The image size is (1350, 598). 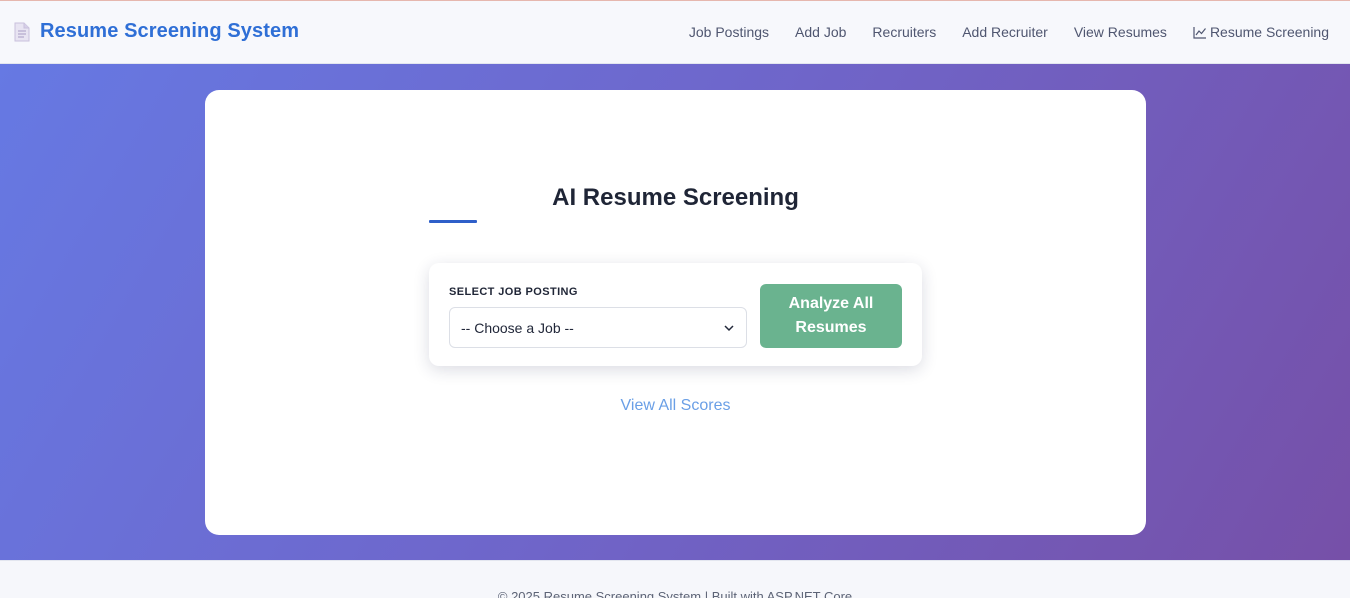 I want to click on job-select-label: SELECT JOB POSTING, so click(x=513, y=292).